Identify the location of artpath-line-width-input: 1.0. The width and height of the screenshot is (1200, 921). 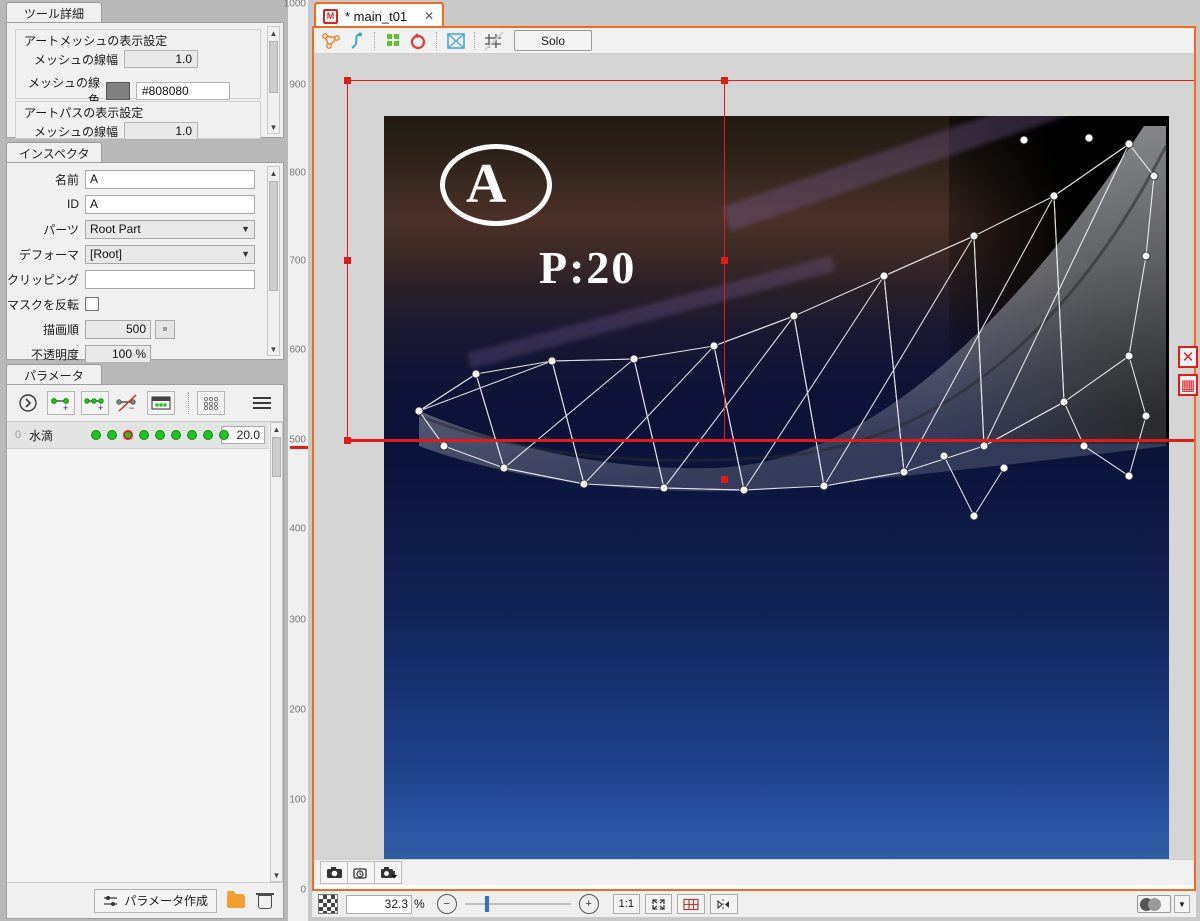
(161, 131).